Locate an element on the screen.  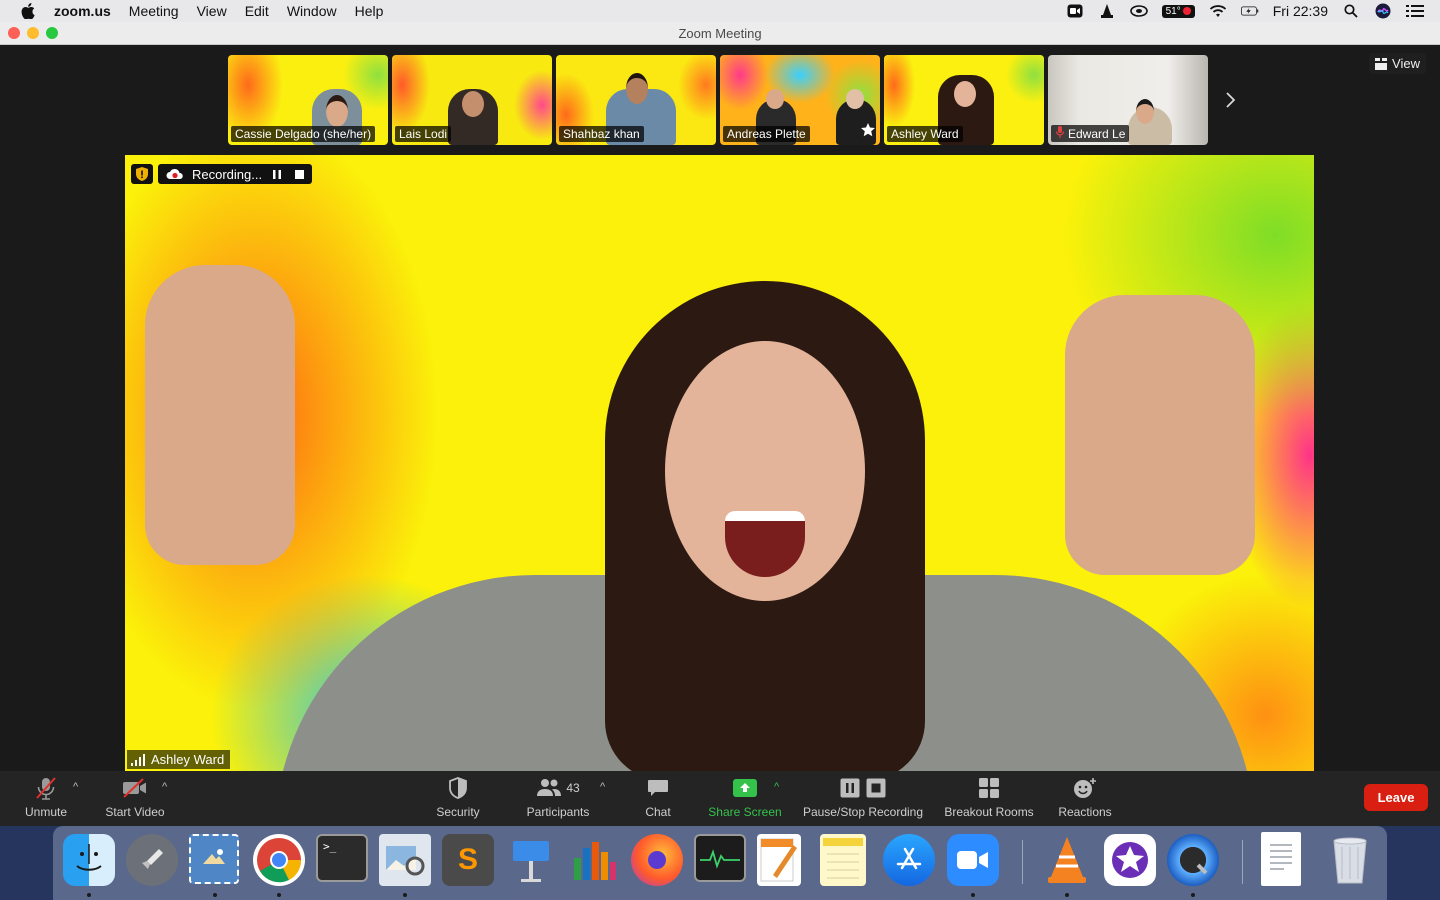
start-video-button: Start Video is located at coordinates (135, 798).